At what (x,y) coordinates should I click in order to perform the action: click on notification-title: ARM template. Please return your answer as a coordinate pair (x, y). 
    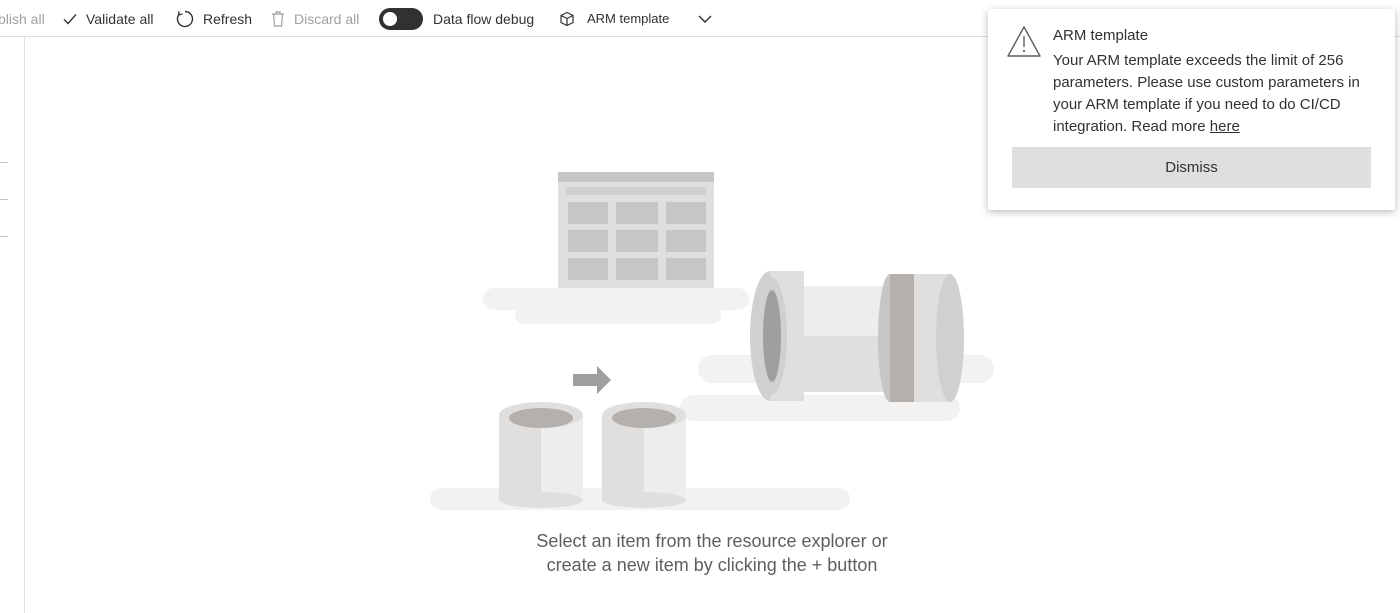
    Looking at the image, I should click on (1101, 35).